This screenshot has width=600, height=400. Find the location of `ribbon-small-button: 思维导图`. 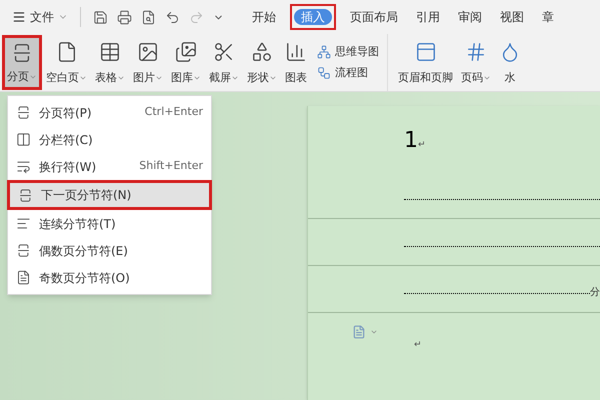

ribbon-small-button: 思维导图 is located at coordinates (348, 52).